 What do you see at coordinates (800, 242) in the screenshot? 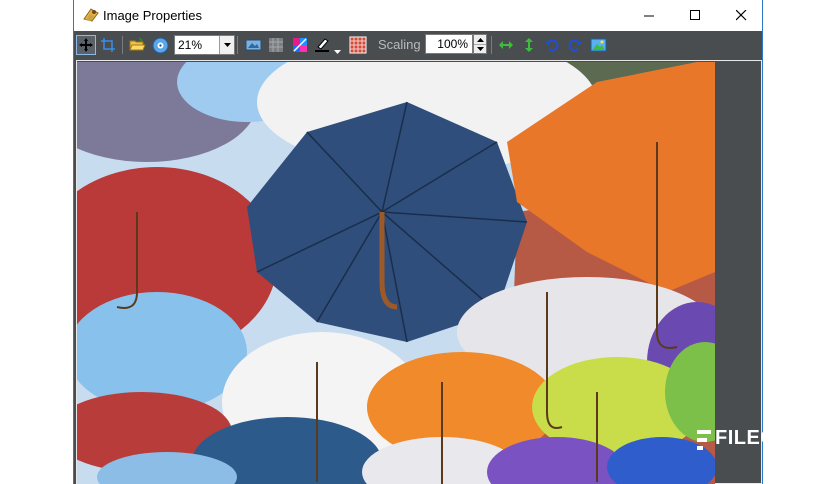
I see `desktop-right` at bounding box center [800, 242].